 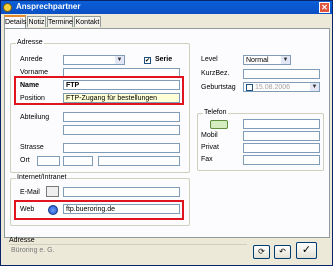 I want to click on close-icon: ✕, so click(x=324, y=7).